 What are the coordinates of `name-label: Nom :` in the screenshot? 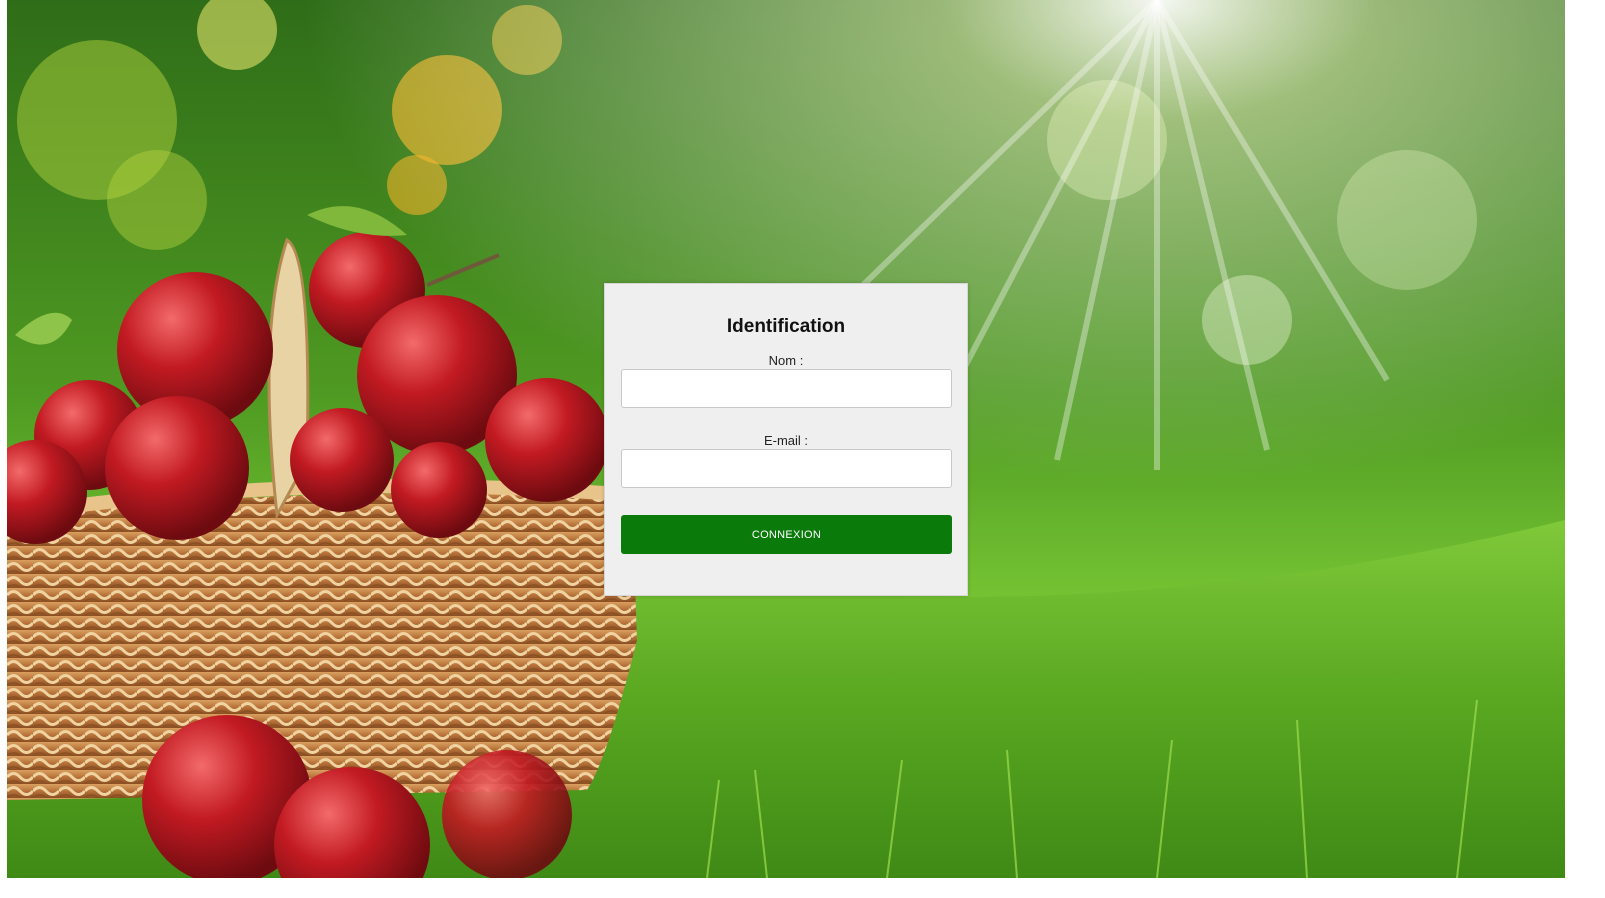 It's located at (786, 360).